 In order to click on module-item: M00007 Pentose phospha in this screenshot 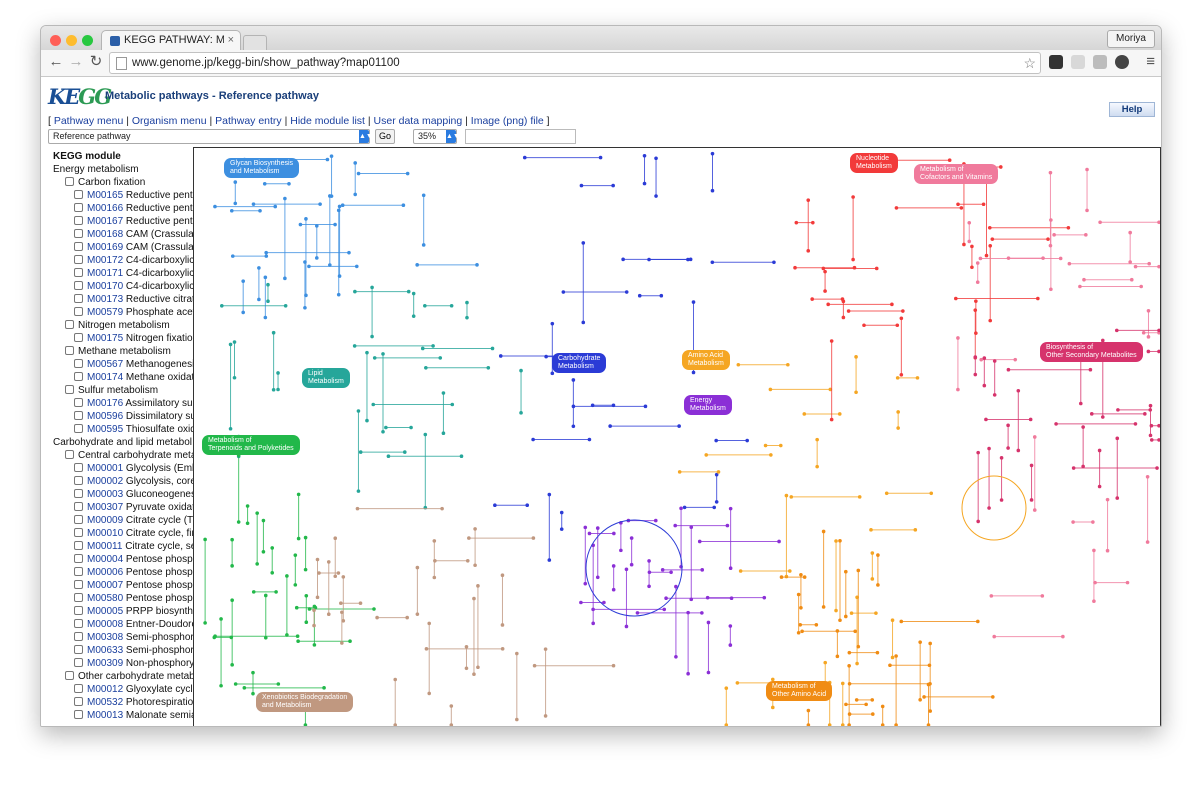, I will do `click(120, 585)`.